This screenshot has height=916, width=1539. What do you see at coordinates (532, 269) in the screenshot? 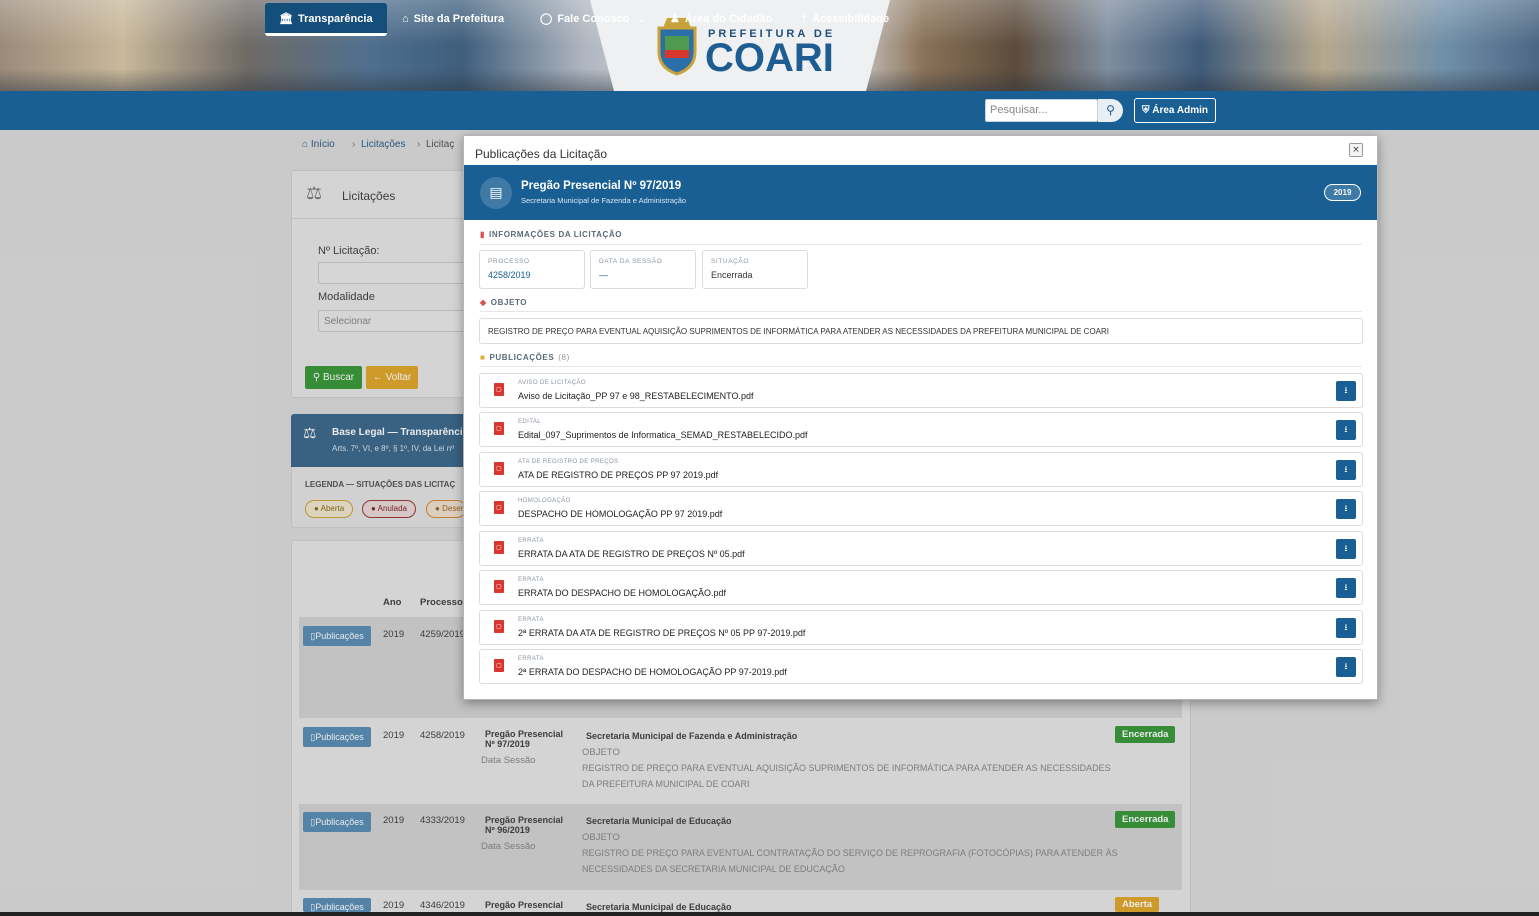
I see `info-processo: PROCESSO 4258/2019` at bounding box center [532, 269].